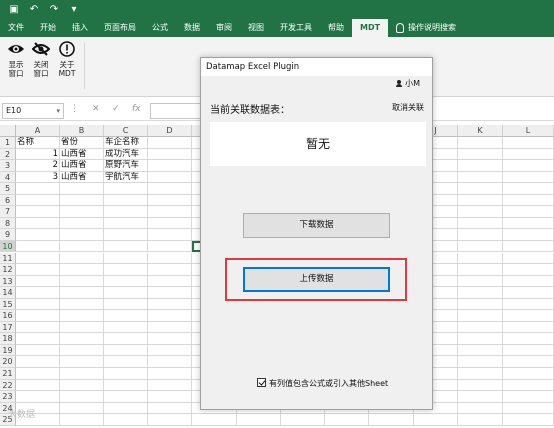 This screenshot has width=554, height=428. What do you see at coordinates (480, 293) in the screenshot?
I see `cell-k14` at bounding box center [480, 293].